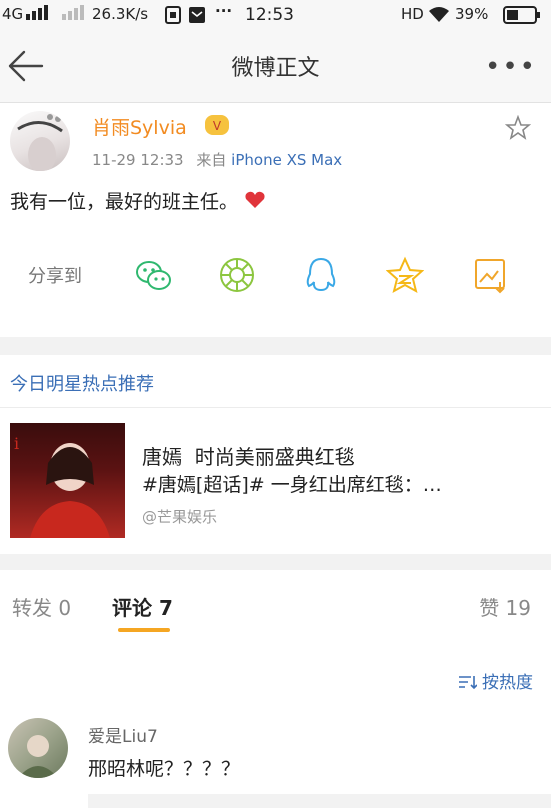 This screenshot has height=808, width=551. I want to click on share-wechat-button, so click(153, 275).